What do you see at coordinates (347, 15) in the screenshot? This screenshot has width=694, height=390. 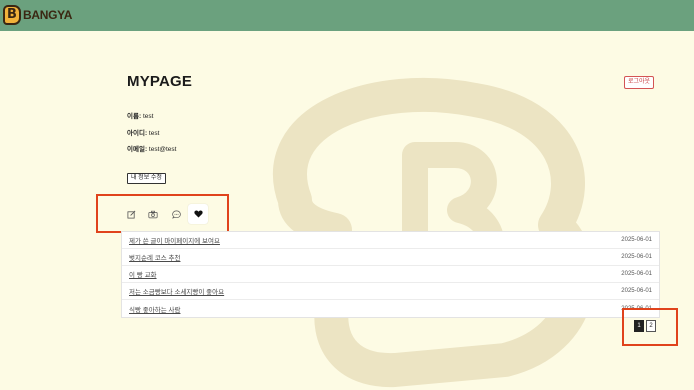 I see `top-header: B BANGYA` at bounding box center [347, 15].